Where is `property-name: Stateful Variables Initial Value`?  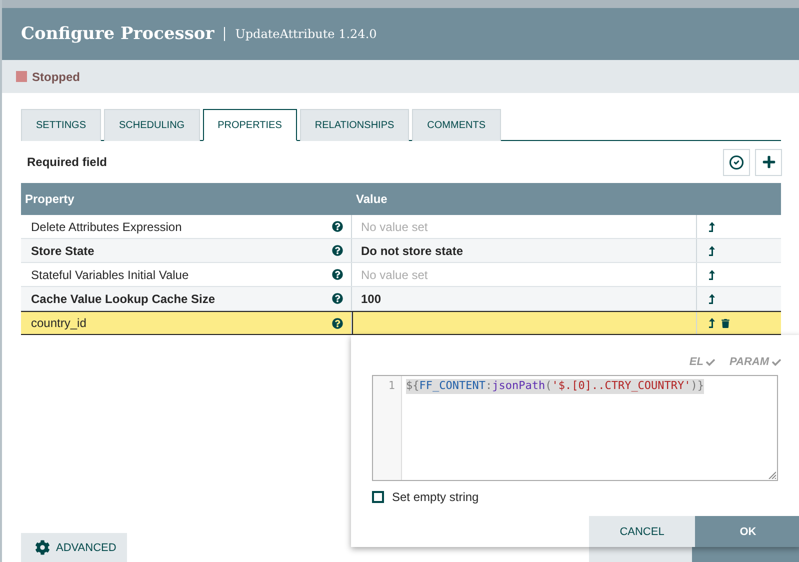
property-name: Stateful Variables Initial Value is located at coordinates (110, 275).